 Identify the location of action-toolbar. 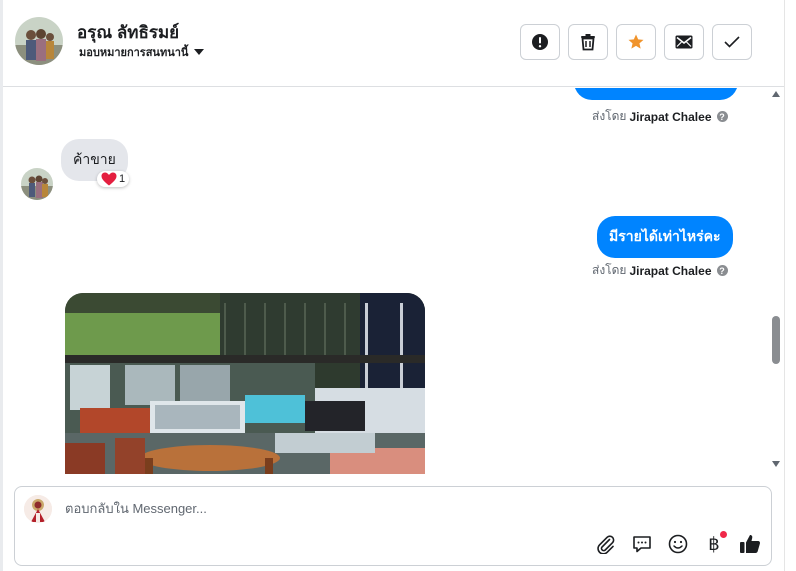
(636, 42).